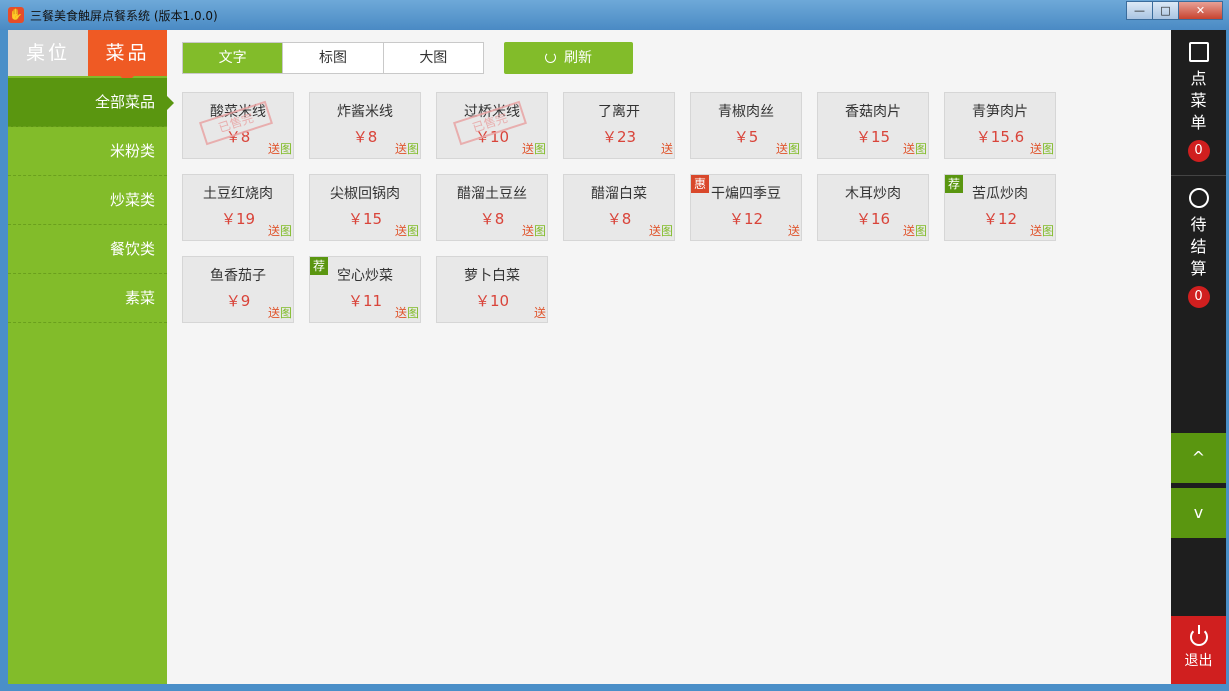 The height and width of the screenshot is (691, 1229). Describe the element at coordinates (91, 102) in the screenshot. I see `category-all-dishes: 全部菜品` at that location.